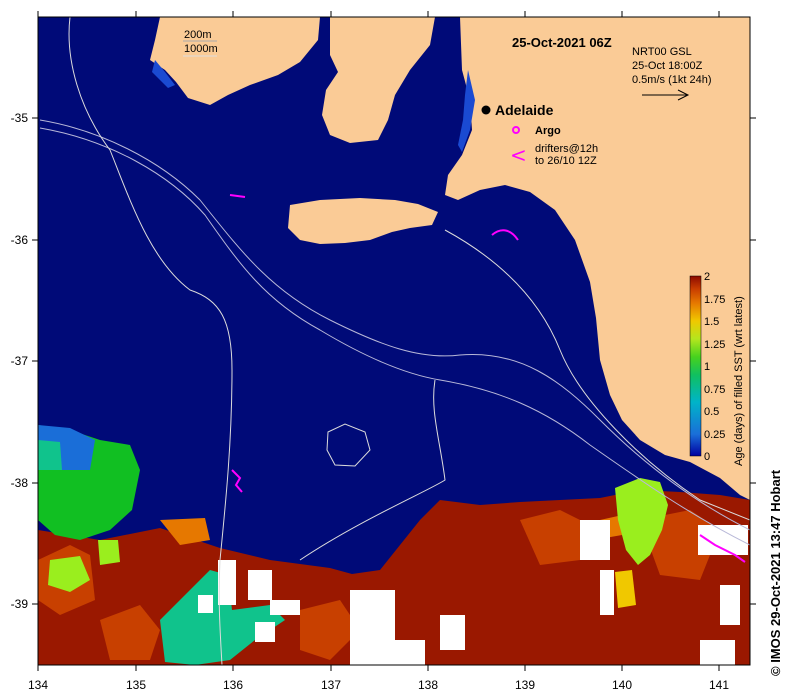  Describe the element at coordinates (524, 110) in the screenshot. I see `city-label: Adelaide` at that location.